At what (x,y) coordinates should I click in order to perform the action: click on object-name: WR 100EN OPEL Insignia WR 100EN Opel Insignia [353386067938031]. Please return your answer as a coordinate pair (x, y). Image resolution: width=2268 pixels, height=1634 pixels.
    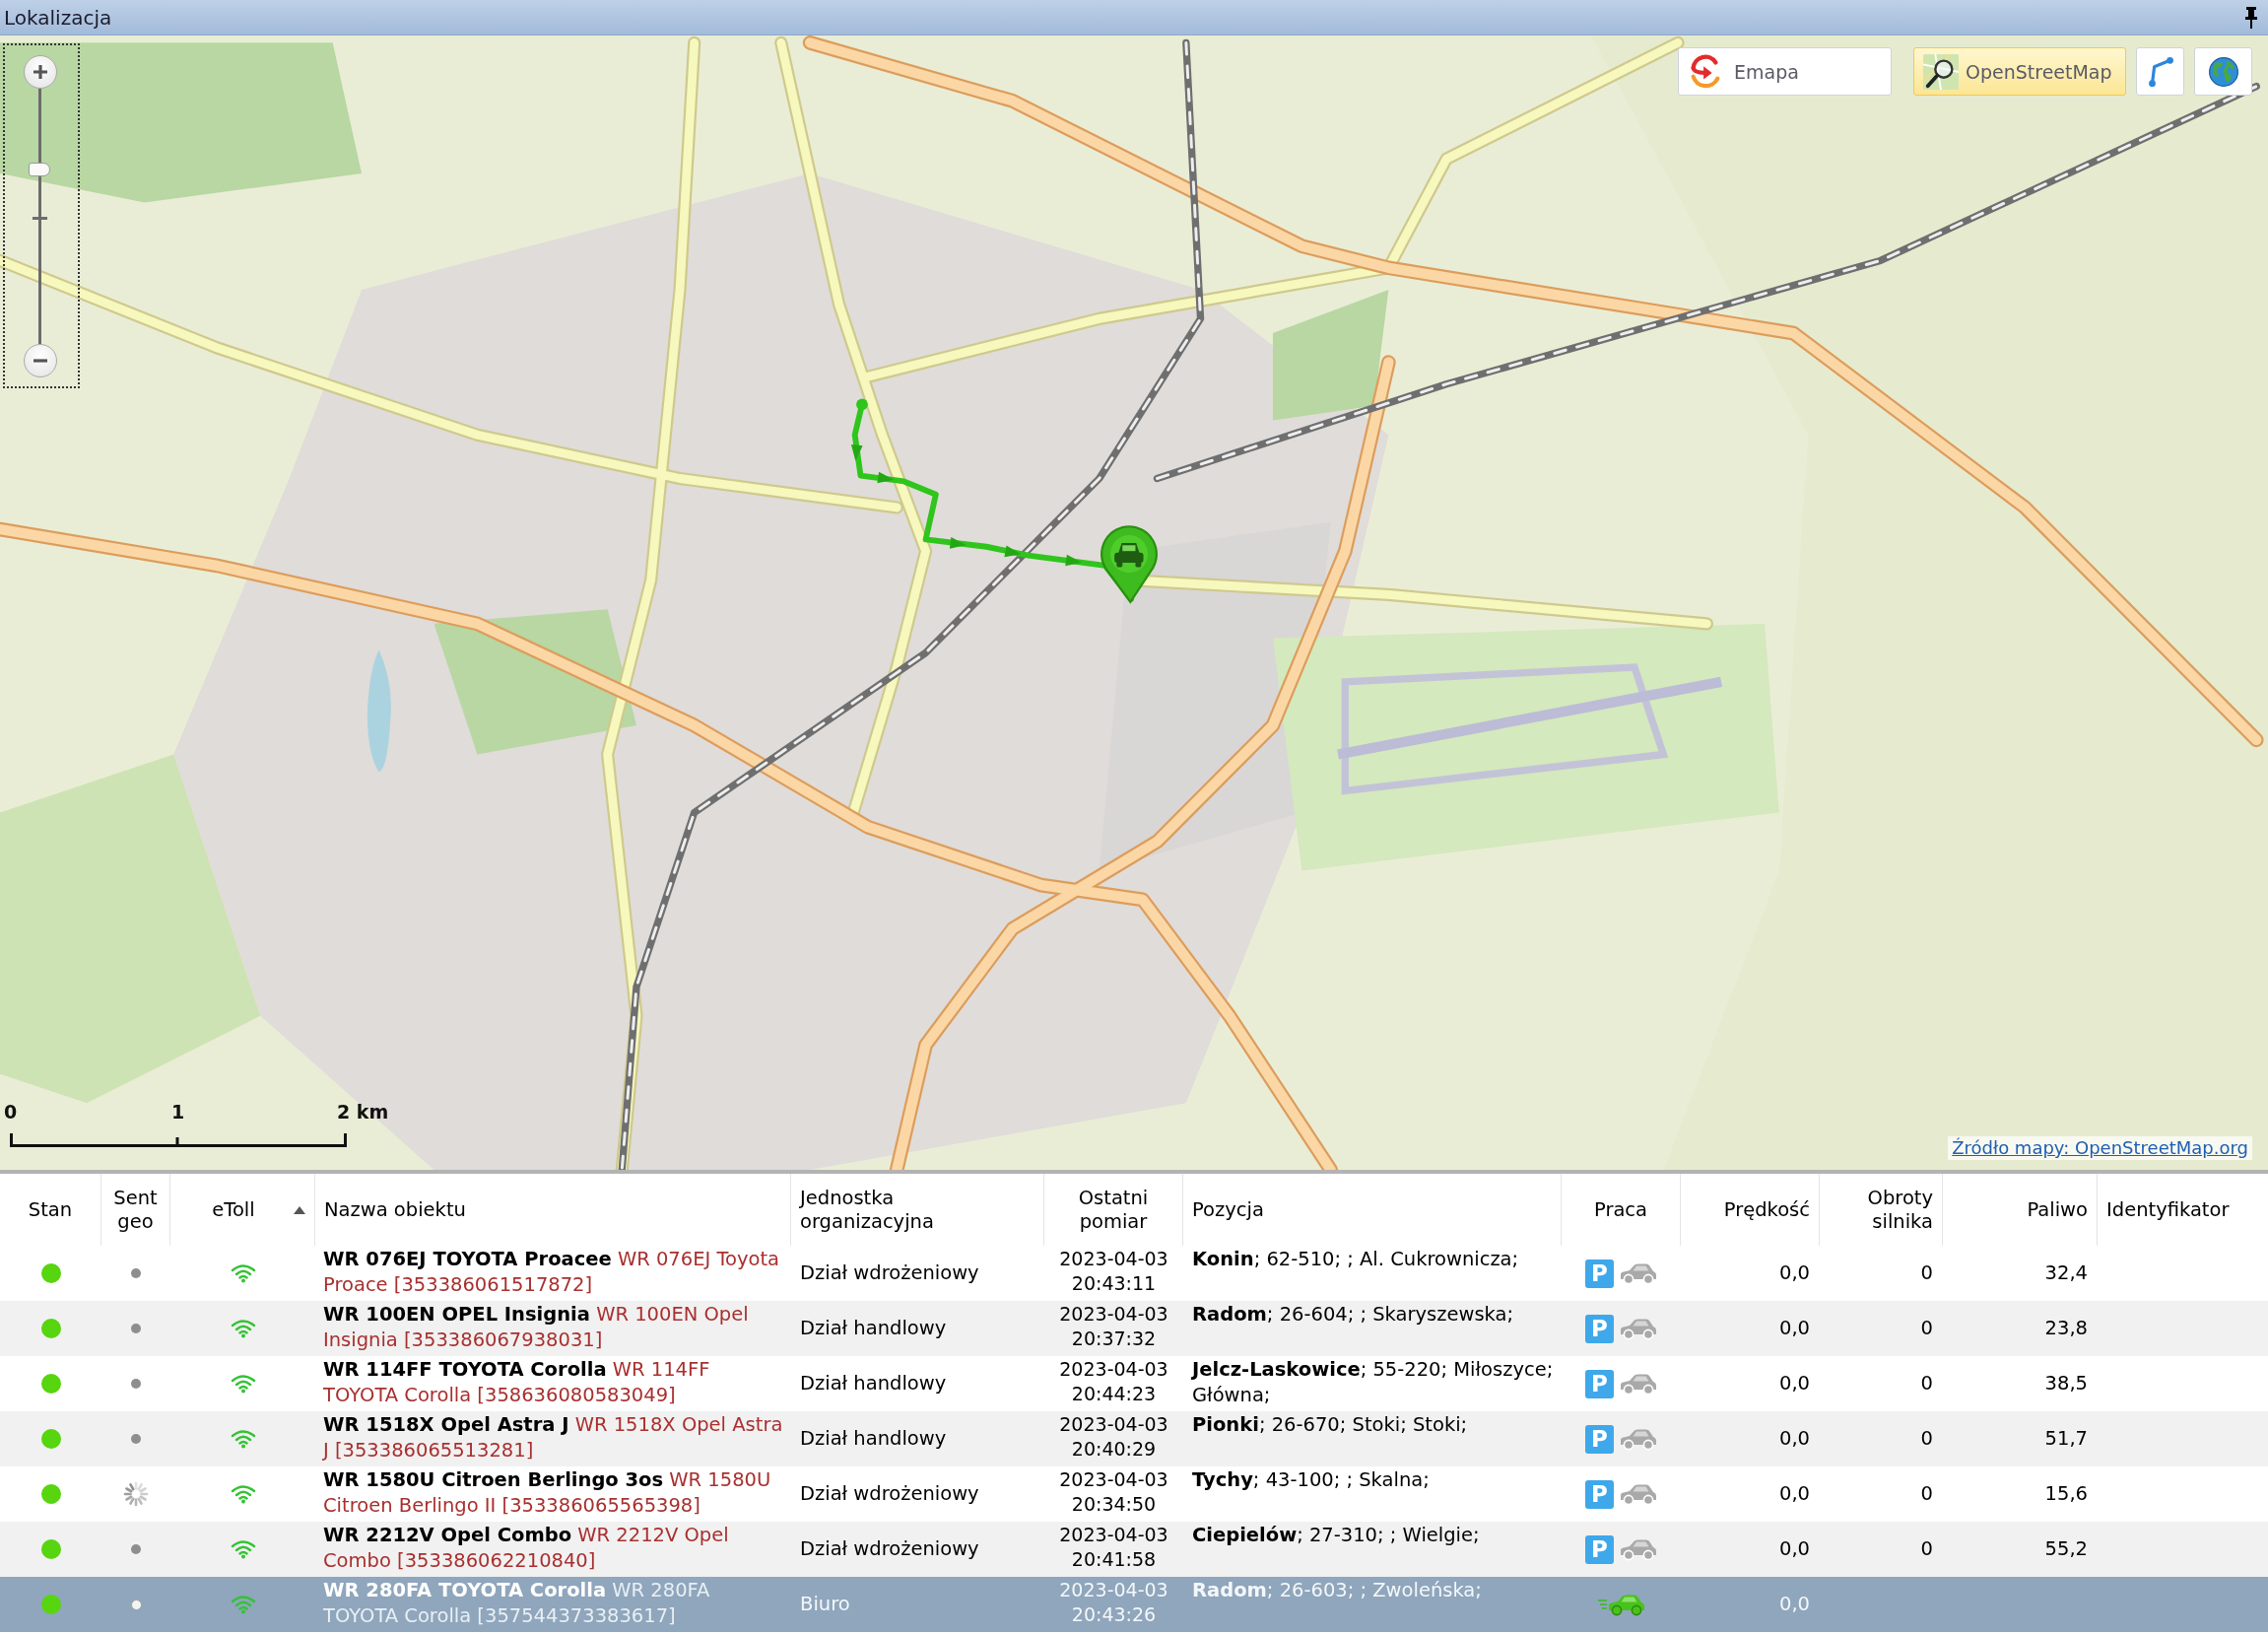
    Looking at the image, I should click on (536, 1327).